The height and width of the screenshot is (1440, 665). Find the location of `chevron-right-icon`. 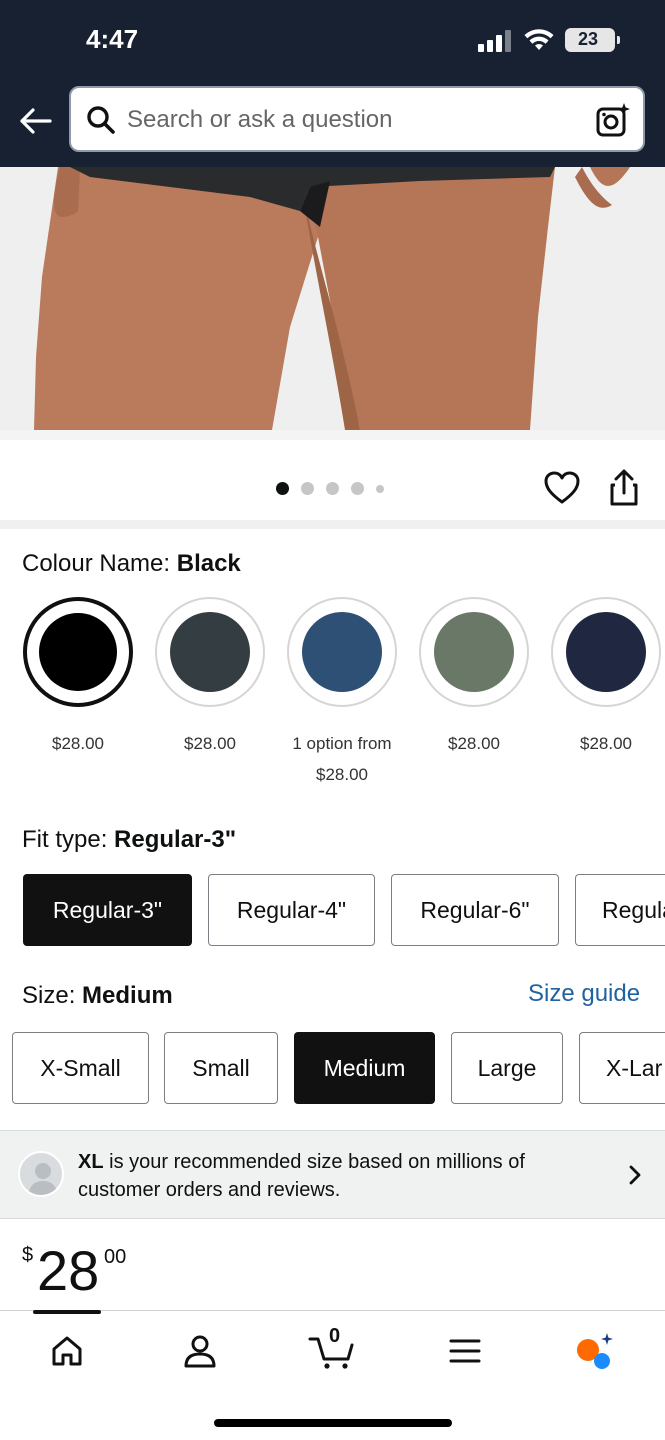

chevron-right-icon is located at coordinates (635, 1175).